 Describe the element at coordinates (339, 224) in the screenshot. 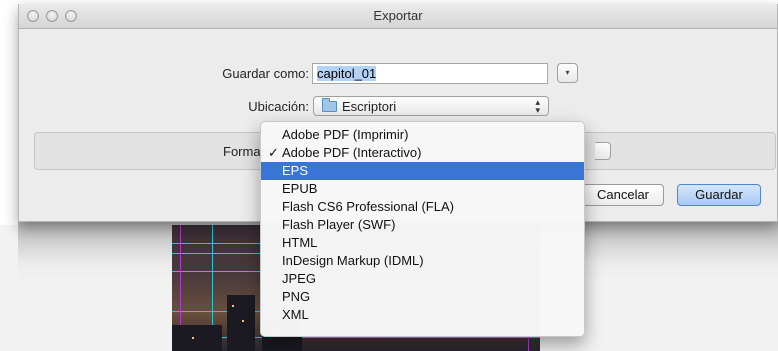

I see `menu-item-label: Flash Player (SWF)` at that location.